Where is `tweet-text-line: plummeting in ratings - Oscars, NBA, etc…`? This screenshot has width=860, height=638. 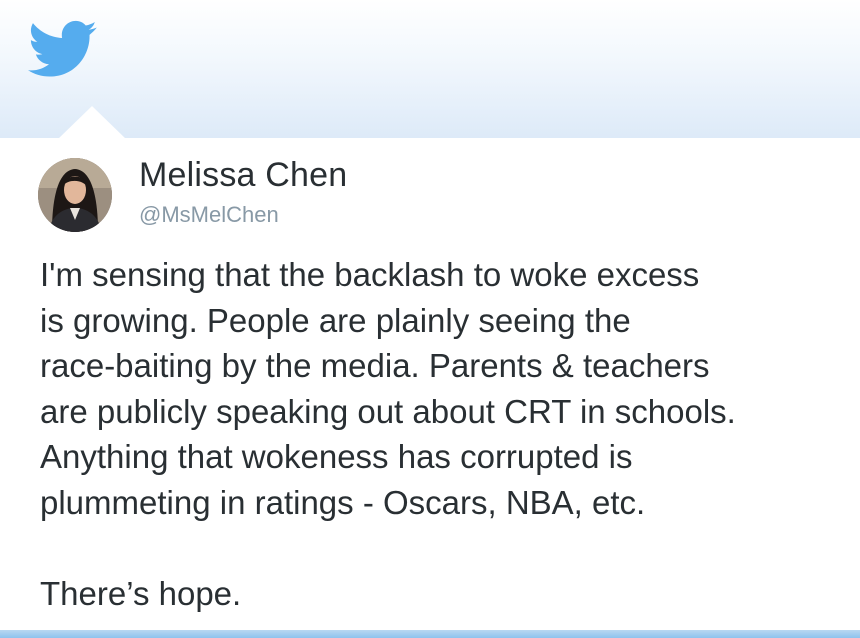 tweet-text-line: plummeting in ratings - Oscars, NBA, etc… is located at coordinates (343, 502).